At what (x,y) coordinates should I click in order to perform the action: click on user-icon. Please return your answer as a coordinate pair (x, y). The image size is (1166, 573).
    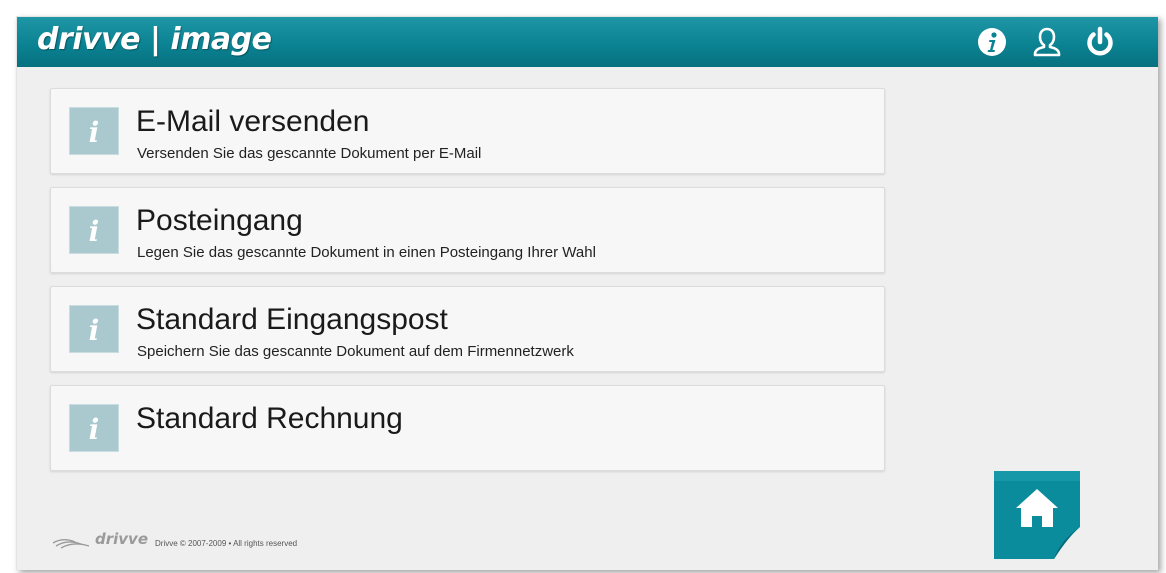
    Looking at the image, I should click on (1047, 42).